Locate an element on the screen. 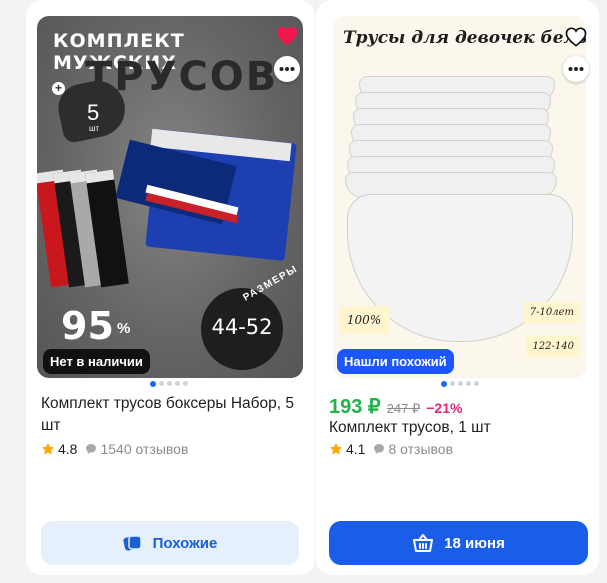  cart-icon is located at coordinates (423, 543).